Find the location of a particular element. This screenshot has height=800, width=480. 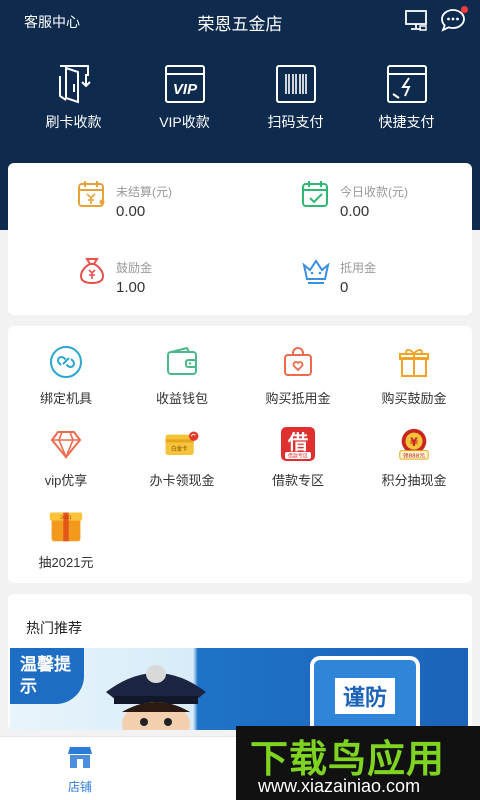

scan-pay-button: 扫码支付 is located at coordinates (296, 104).